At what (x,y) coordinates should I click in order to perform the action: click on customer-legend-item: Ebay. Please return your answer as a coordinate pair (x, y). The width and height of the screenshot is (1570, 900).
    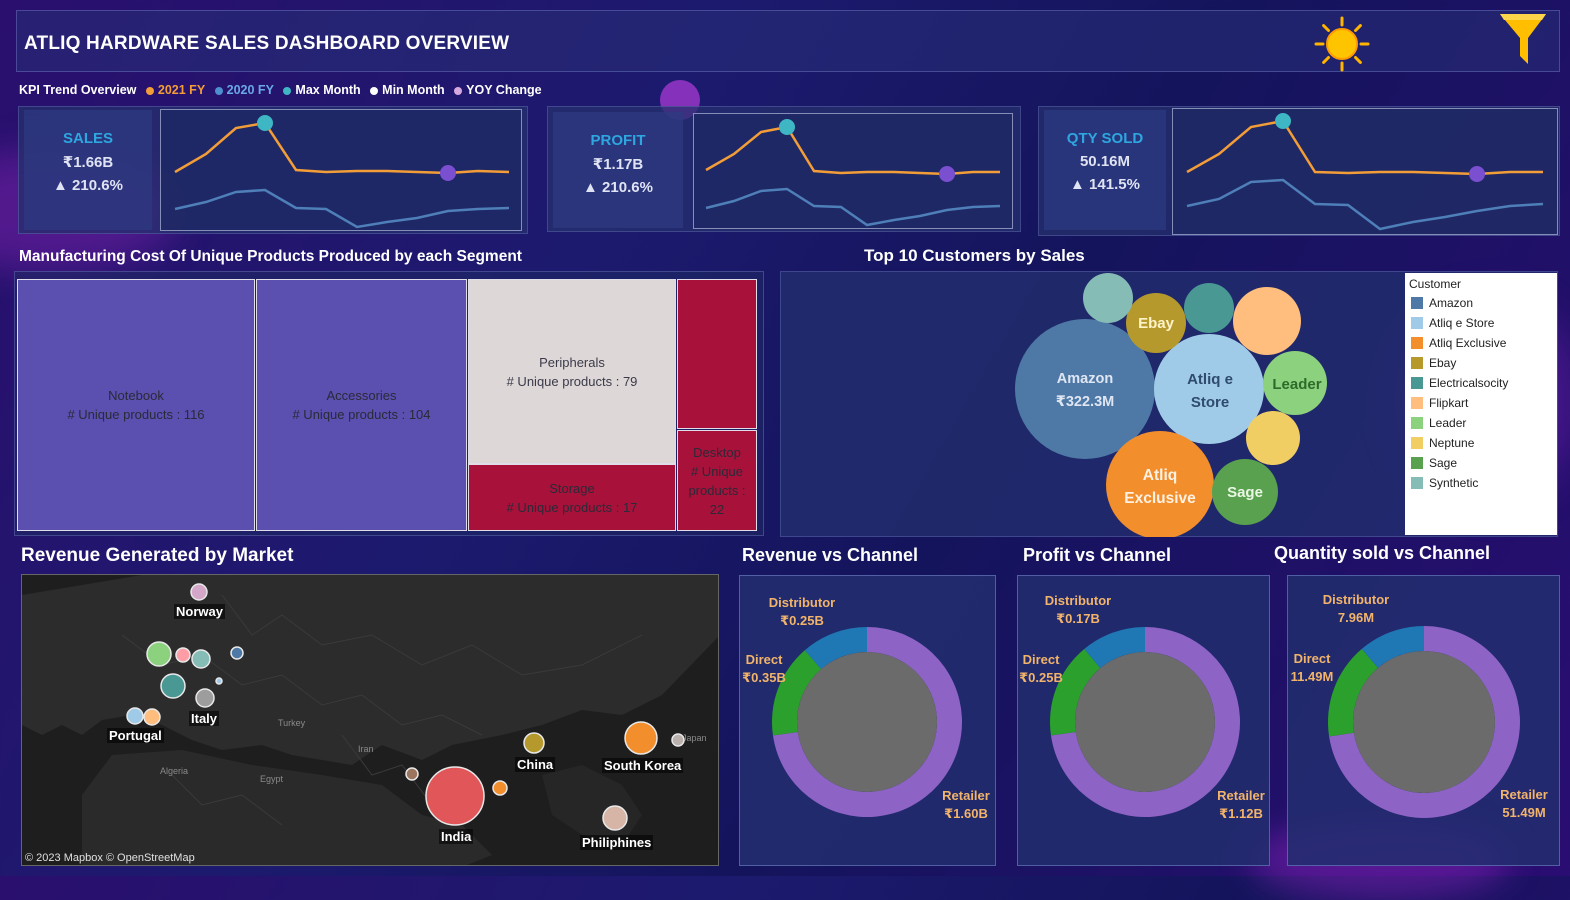
    Looking at the image, I should click on (1481, 363).